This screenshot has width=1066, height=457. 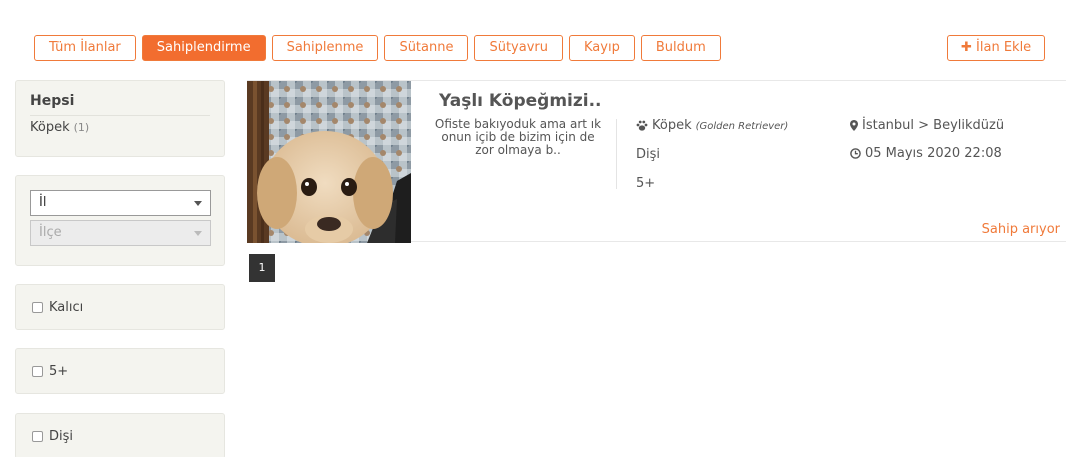 I want to click on location-filter-panel: İl İlçe, so click(x=120, y=220).